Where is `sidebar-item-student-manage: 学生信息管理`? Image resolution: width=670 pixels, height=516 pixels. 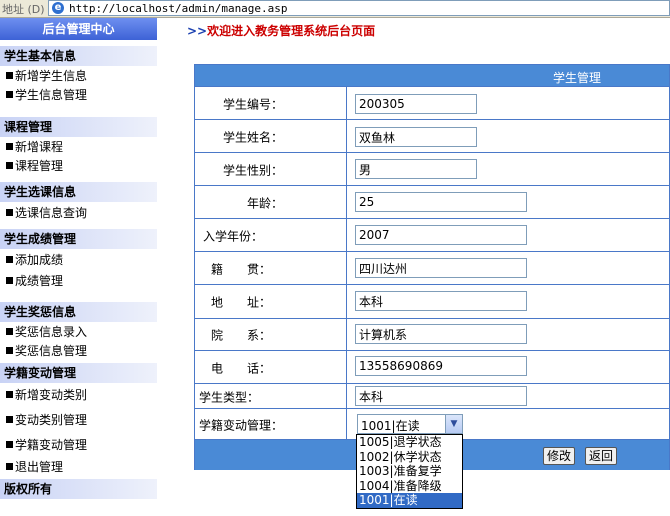 sidebar-item-student-manage: 学生信息管理 is located at coordinates (46, 95).